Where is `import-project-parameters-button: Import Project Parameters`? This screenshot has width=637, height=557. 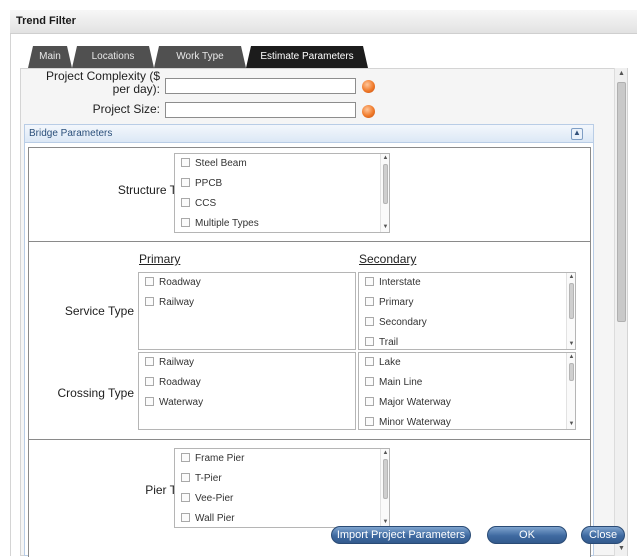
import-project-parameters-button: Import Project Parameters is located at coordinates (401, 535).